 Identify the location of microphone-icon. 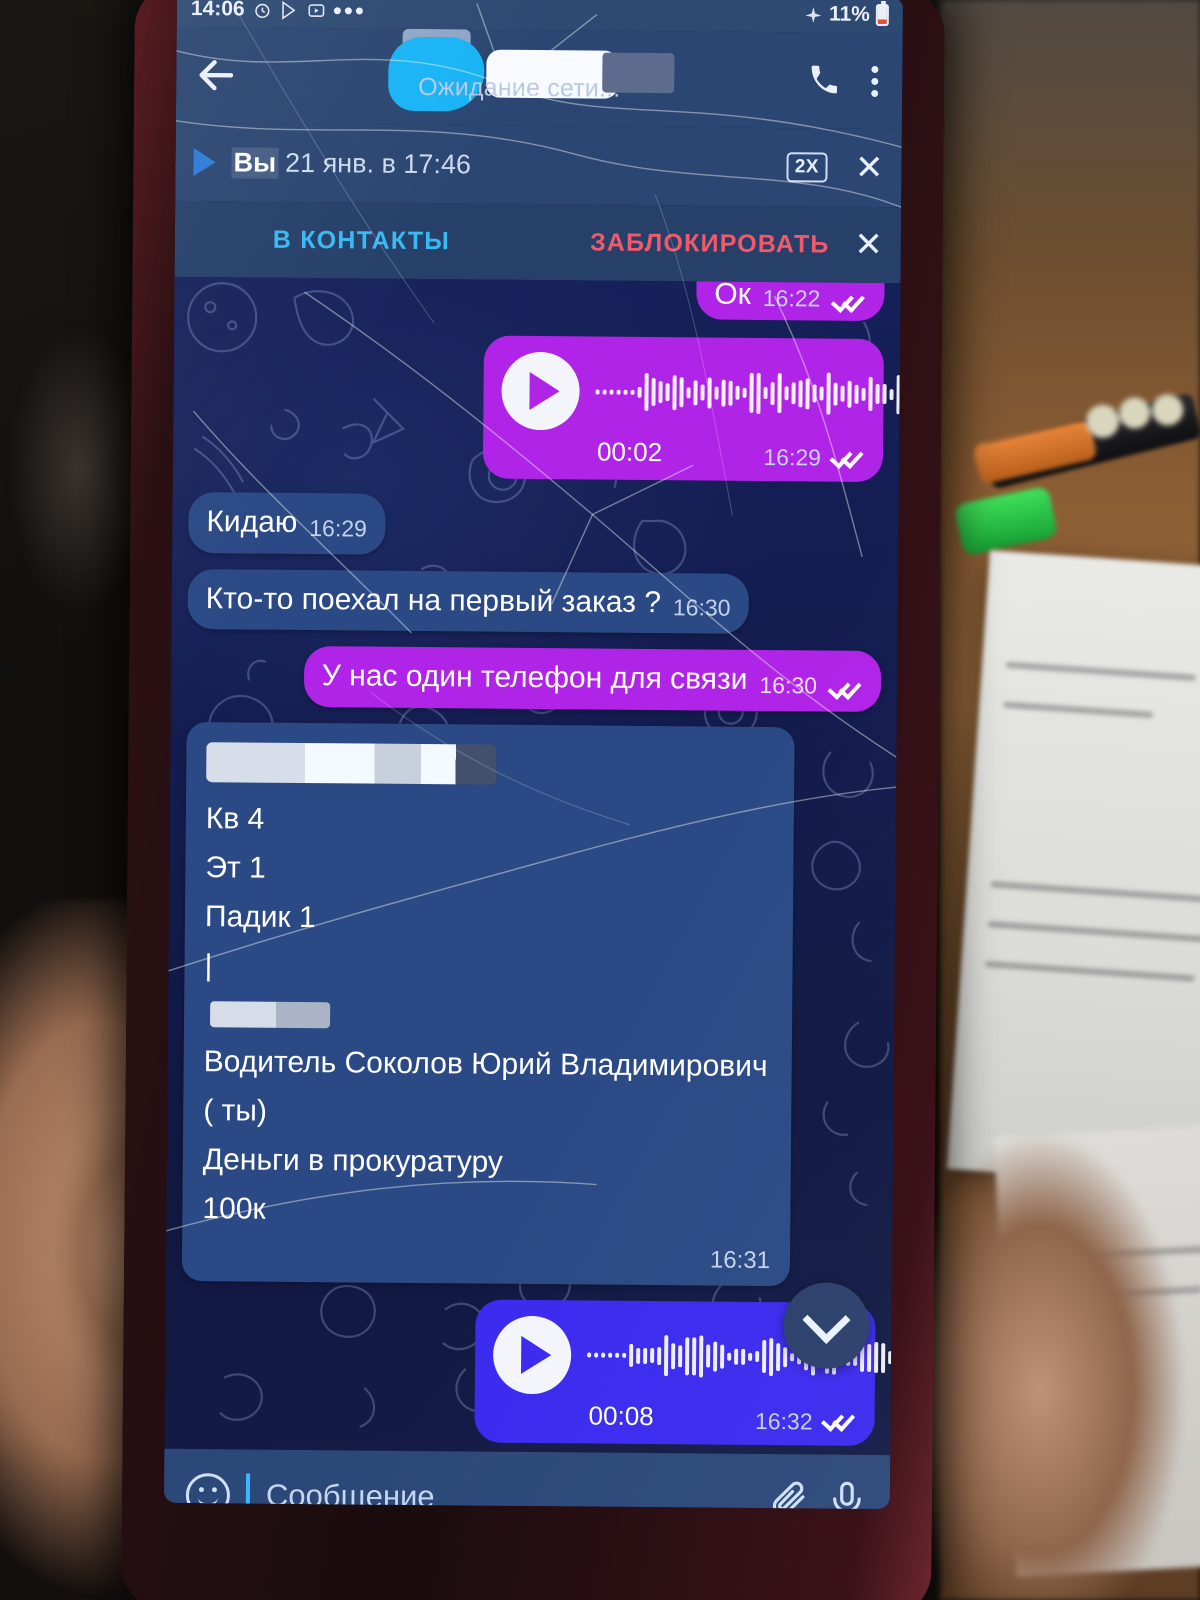
(847, 1494).